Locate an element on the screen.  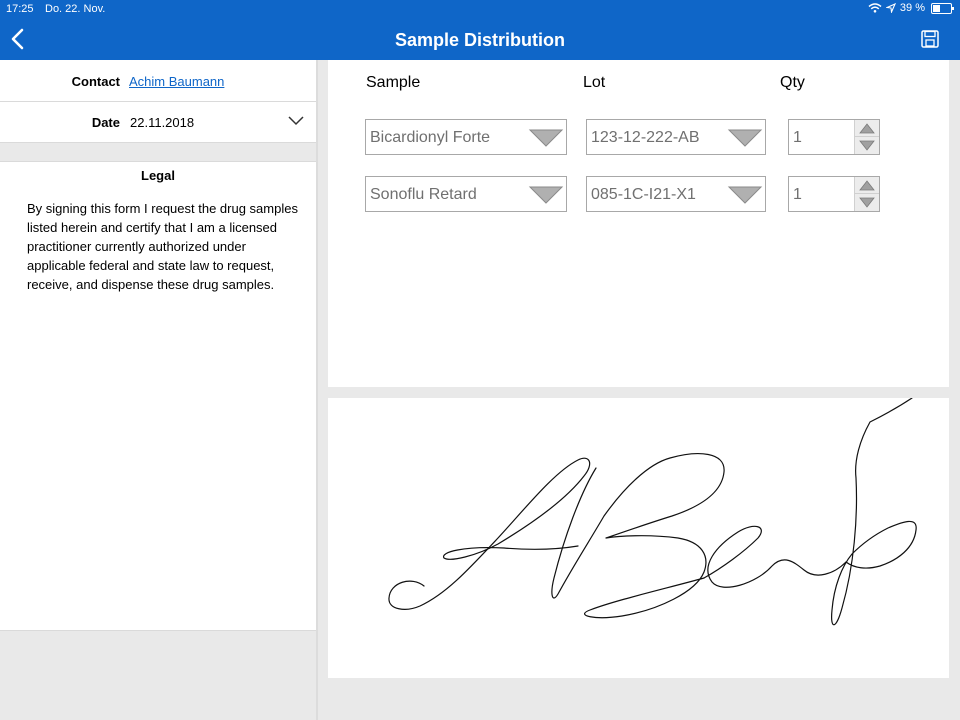
lot-select: 085-1C-I21-X1 is located at coordinates (676, 194).